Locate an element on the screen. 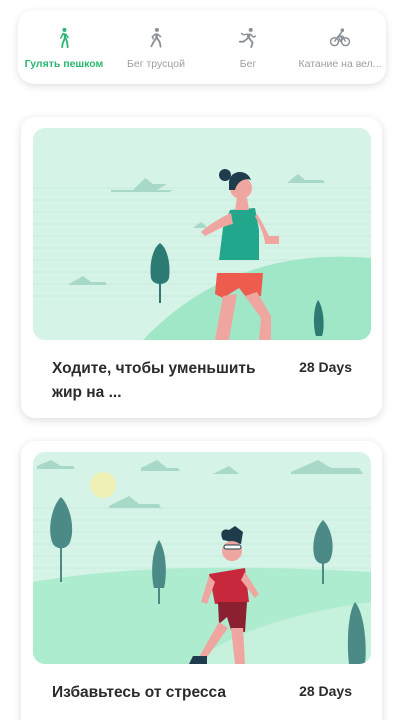 This screenshot has height=720, width=407. tab-jog: Бег трусцой is located at coordinates (156, 47).